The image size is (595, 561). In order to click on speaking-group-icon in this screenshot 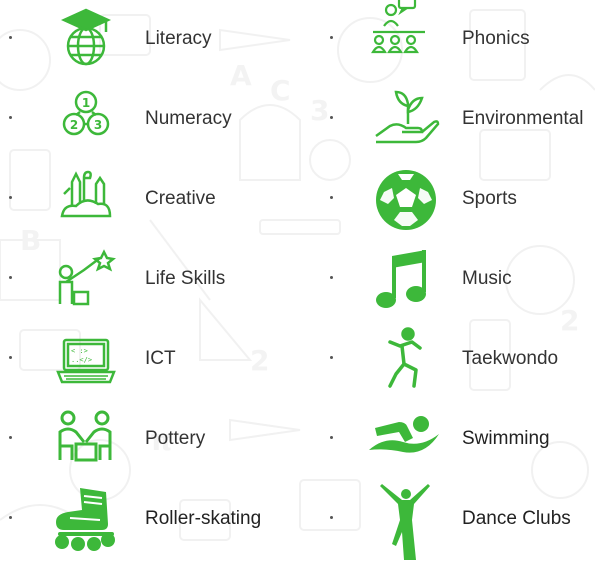, I will do `click(401, 34)`.